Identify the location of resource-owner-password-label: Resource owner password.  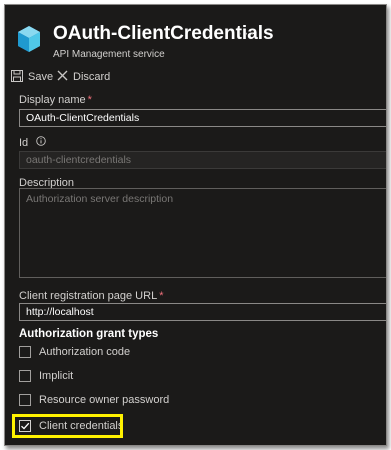
(104, 400).